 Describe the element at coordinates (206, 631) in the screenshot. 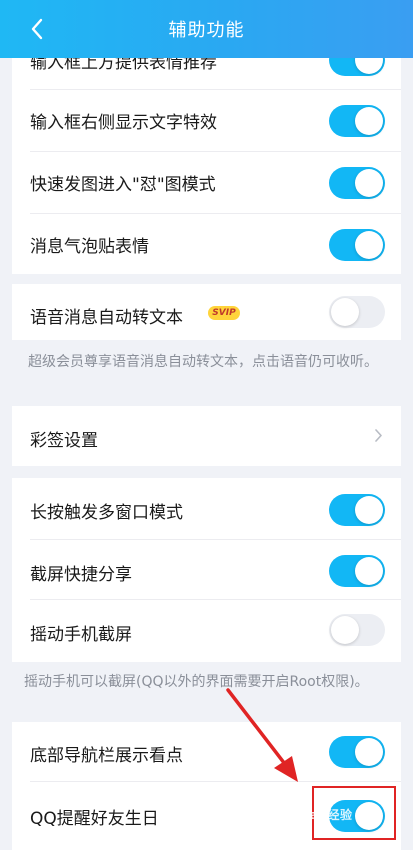

I see `setting-row-shake-screenshot: 摇动手机截屏` at that location.